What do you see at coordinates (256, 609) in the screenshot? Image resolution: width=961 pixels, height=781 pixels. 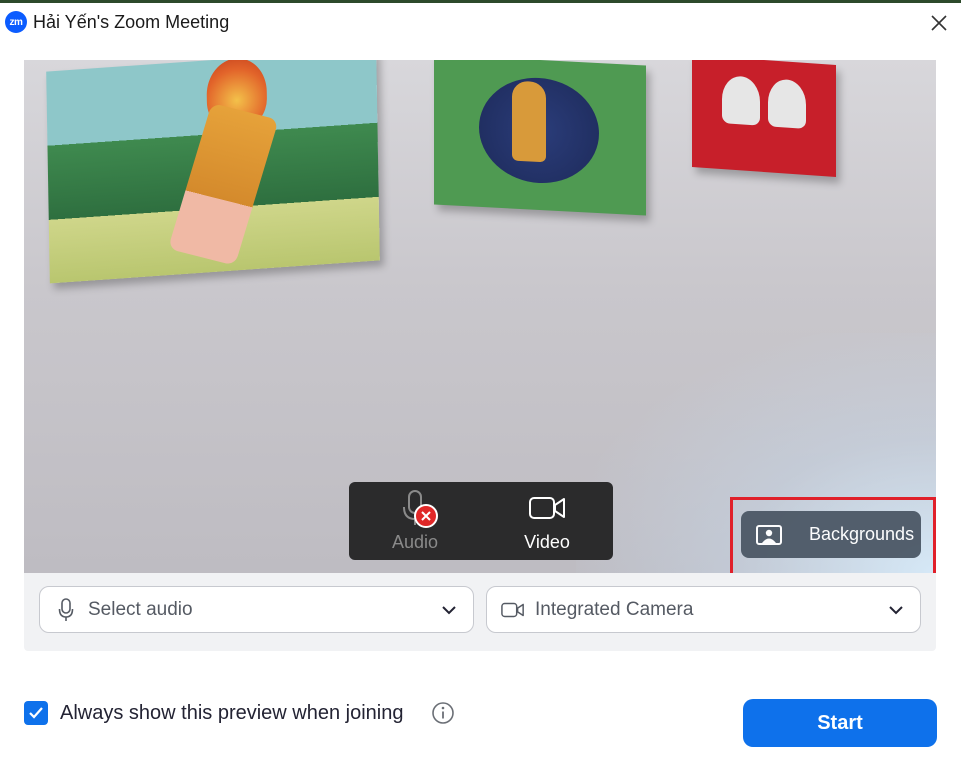 I see `audio-device-select: Select audio` at bounding box center [256, 609].